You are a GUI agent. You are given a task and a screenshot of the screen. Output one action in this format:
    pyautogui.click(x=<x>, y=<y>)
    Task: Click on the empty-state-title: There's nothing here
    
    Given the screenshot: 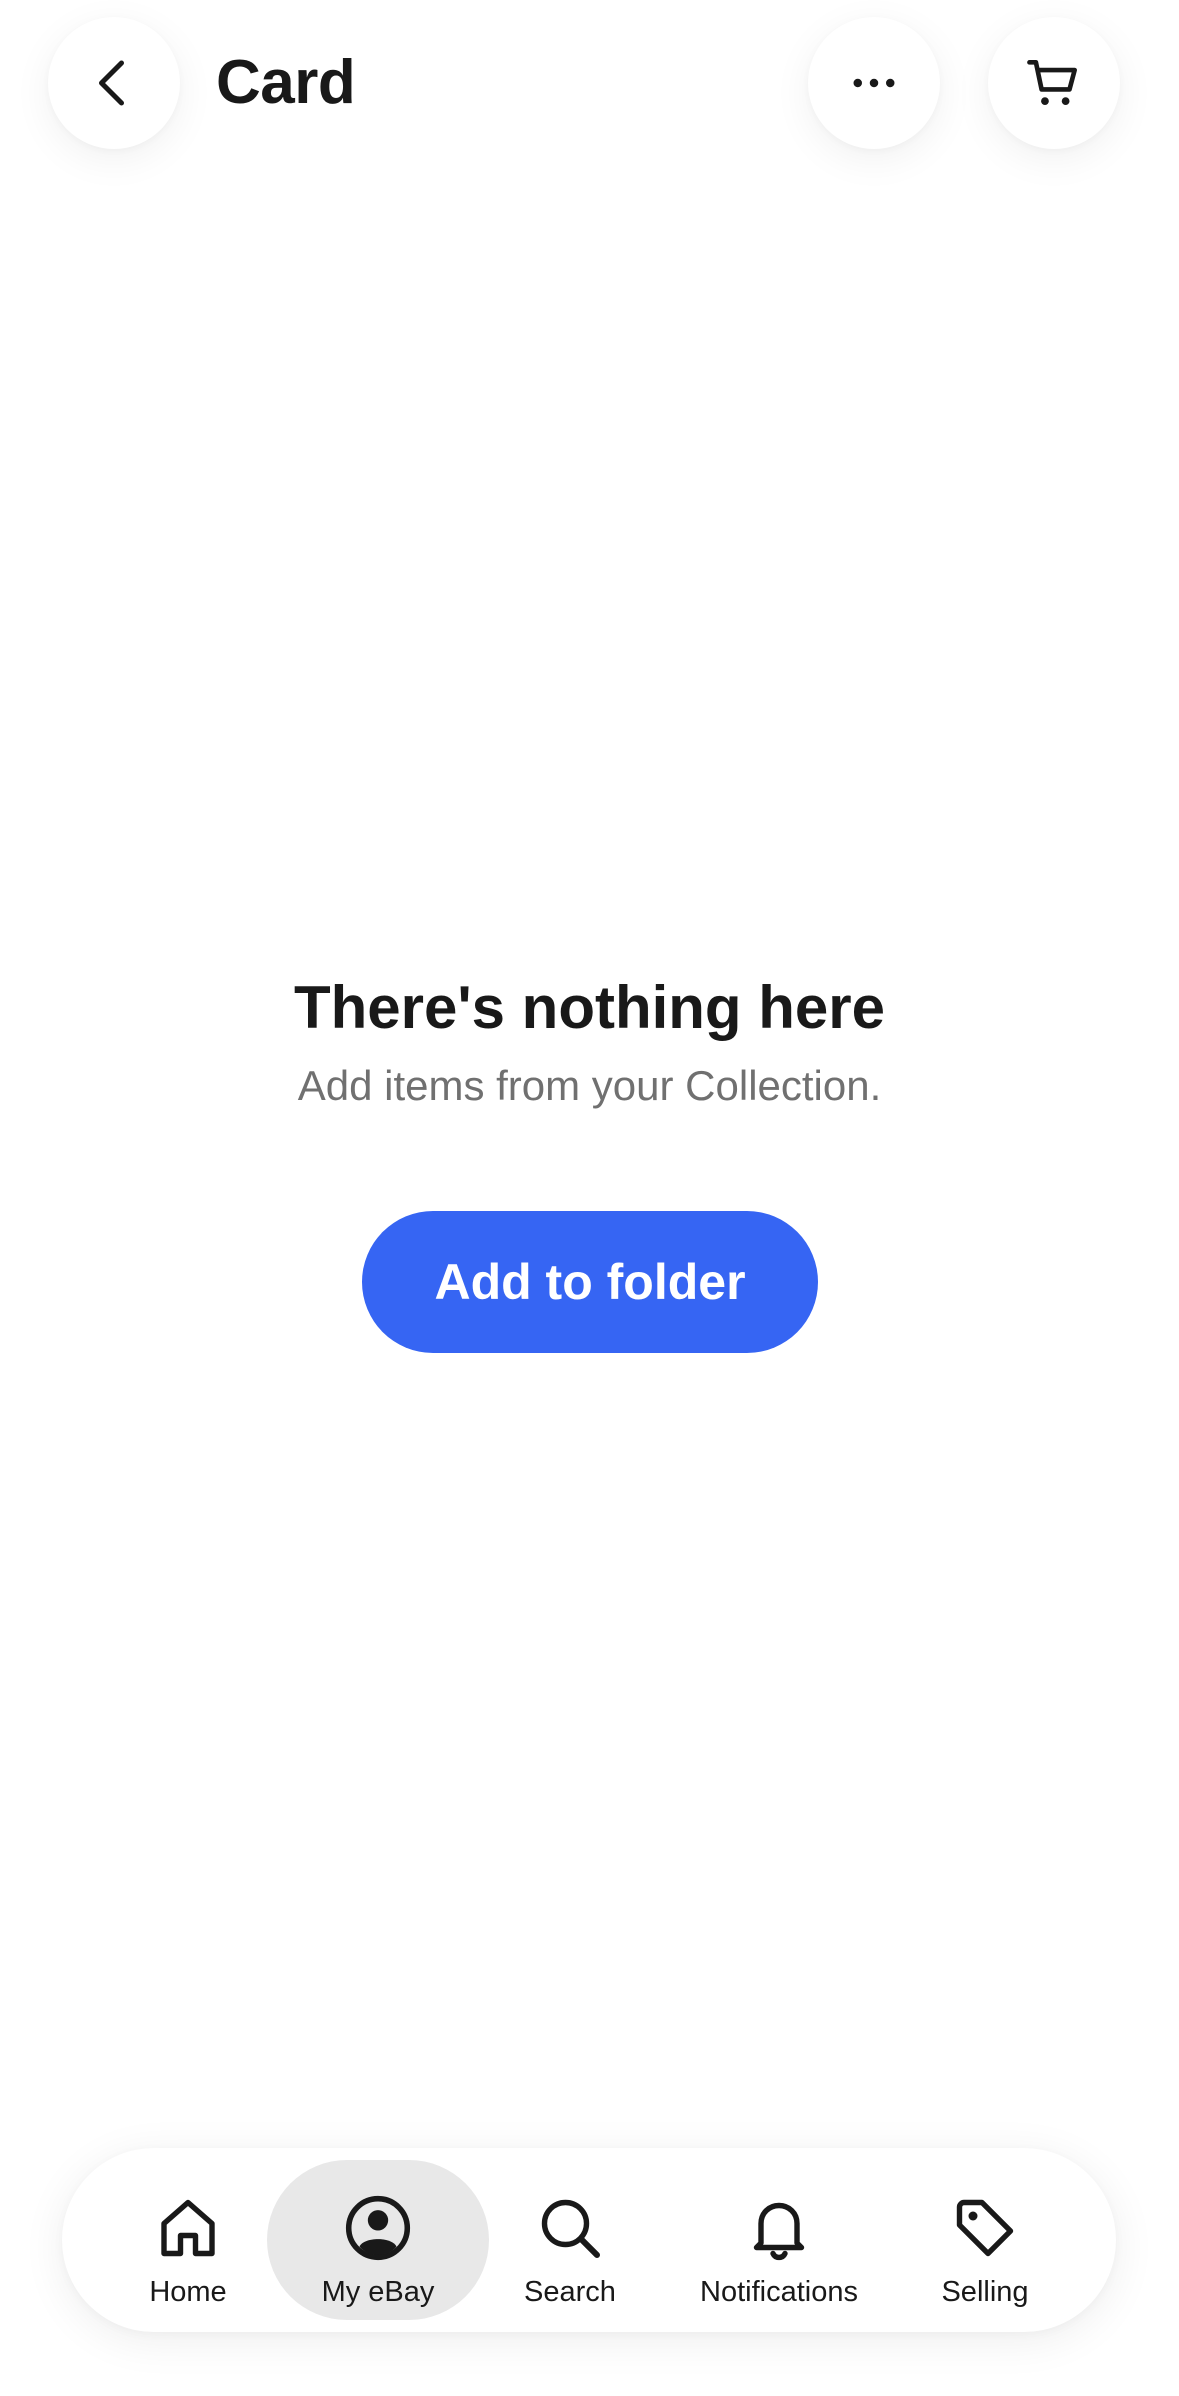 What is the action you would take?
    pyautogui.click(x=589, y=1007)
    